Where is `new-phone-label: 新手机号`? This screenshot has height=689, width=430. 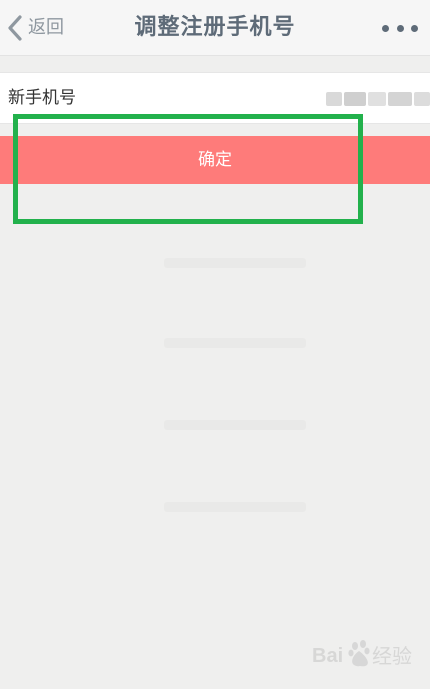
new-phone-label: 新手机号 is located at coordinates (42, 98).